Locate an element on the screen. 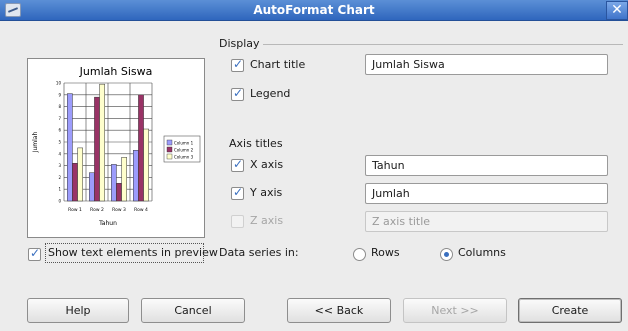  x-axis-title-input: Tahun is located at coordinates (486, 165).